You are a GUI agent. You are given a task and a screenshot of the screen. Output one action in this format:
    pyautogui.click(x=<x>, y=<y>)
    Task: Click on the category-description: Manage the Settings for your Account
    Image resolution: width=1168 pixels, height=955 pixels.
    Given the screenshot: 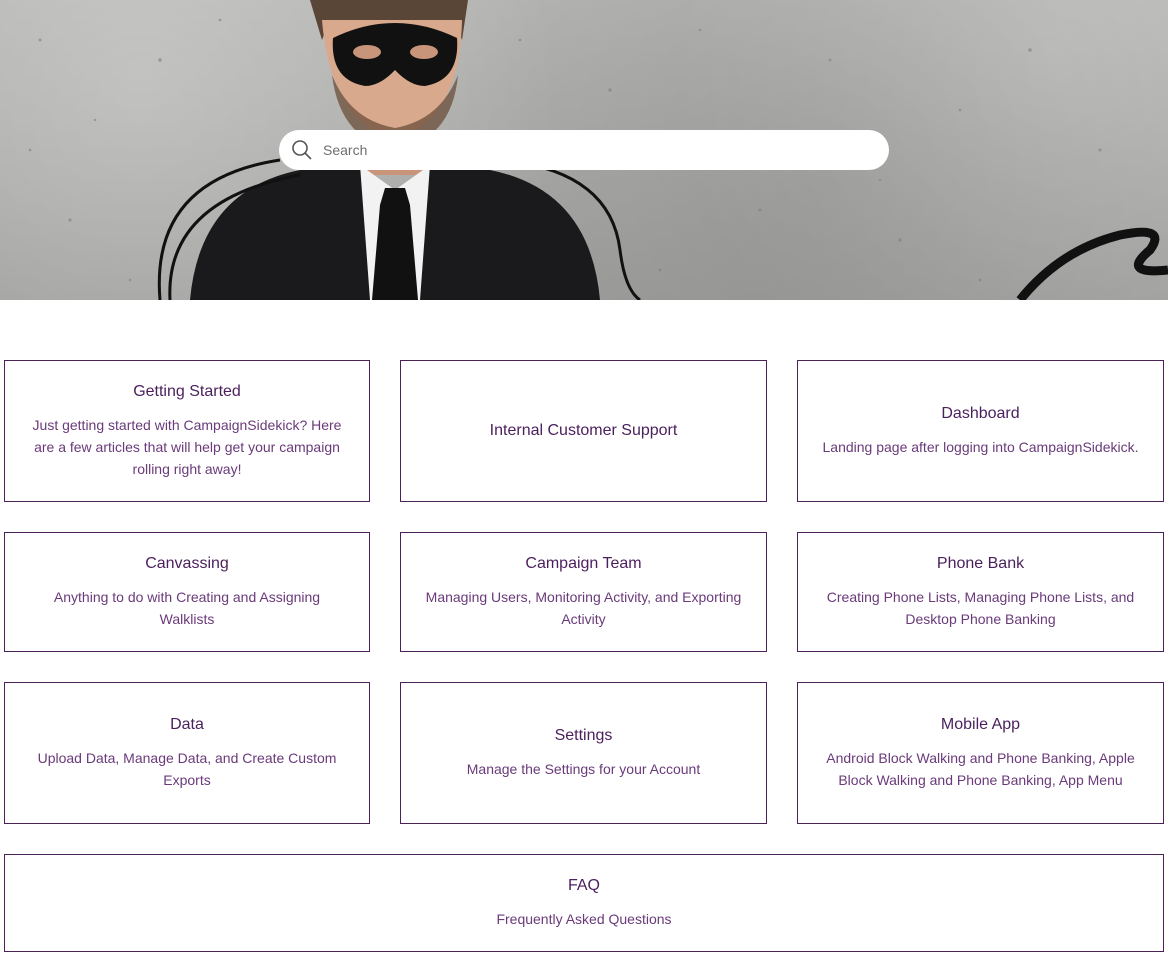 What is the action you would take?
    pyautogui.click(x=583, y=769)
    